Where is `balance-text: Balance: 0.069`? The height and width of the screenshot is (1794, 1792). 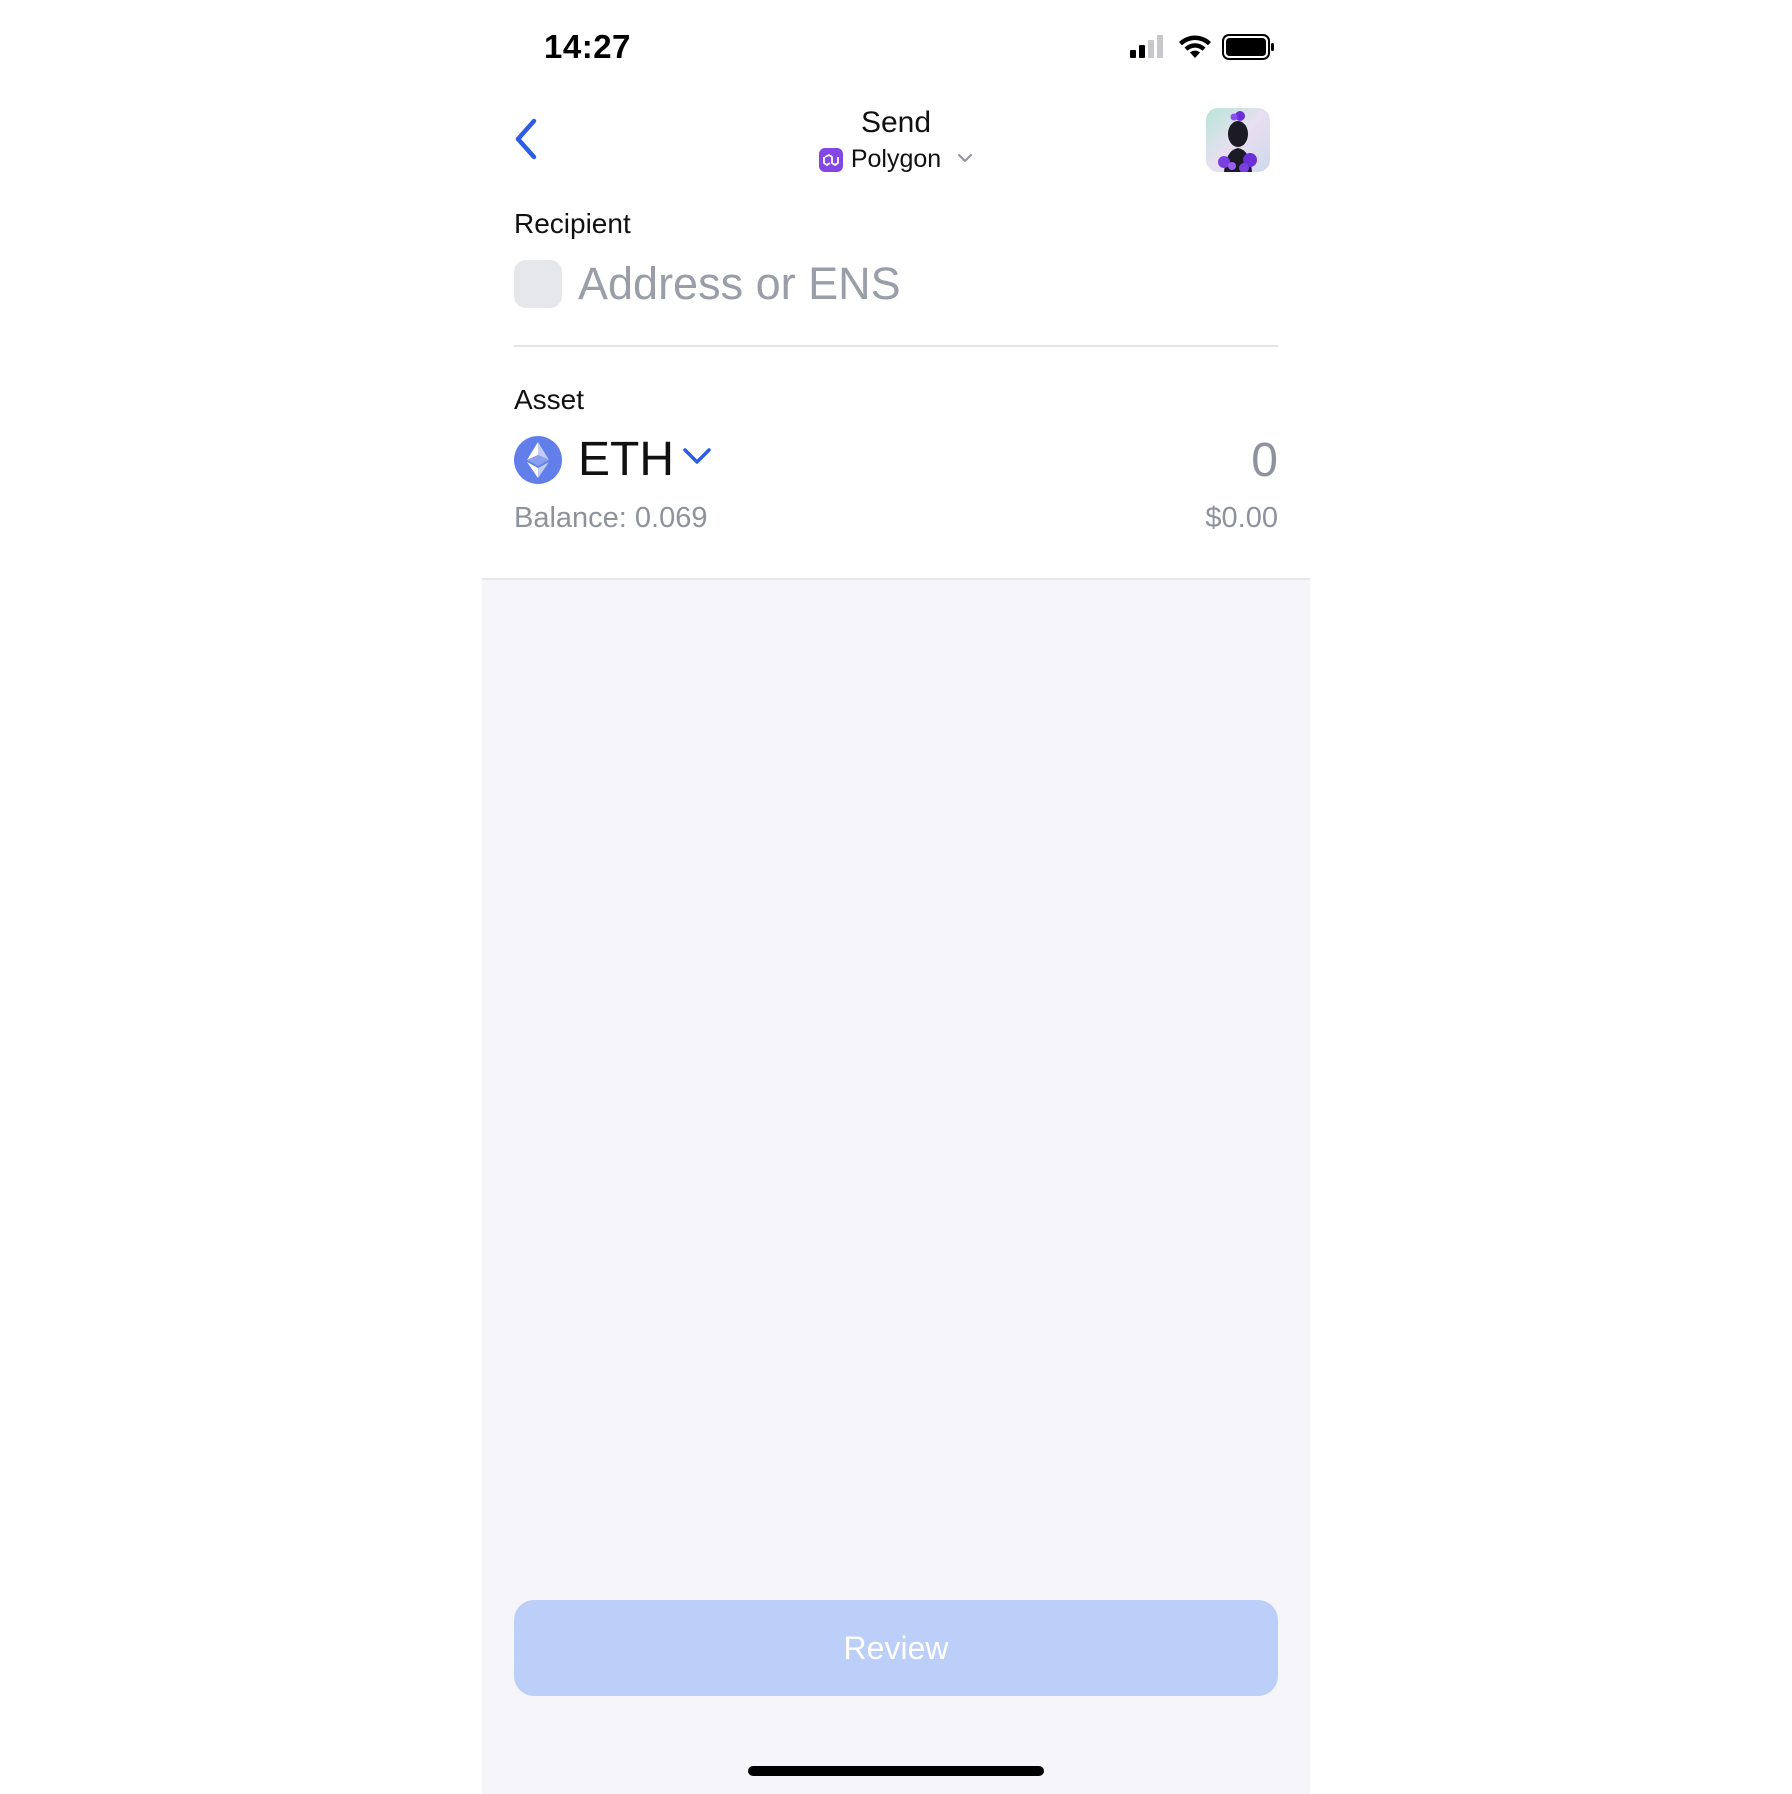 balance-text: Balance: 0.069 is located at coordinates (611, 518).